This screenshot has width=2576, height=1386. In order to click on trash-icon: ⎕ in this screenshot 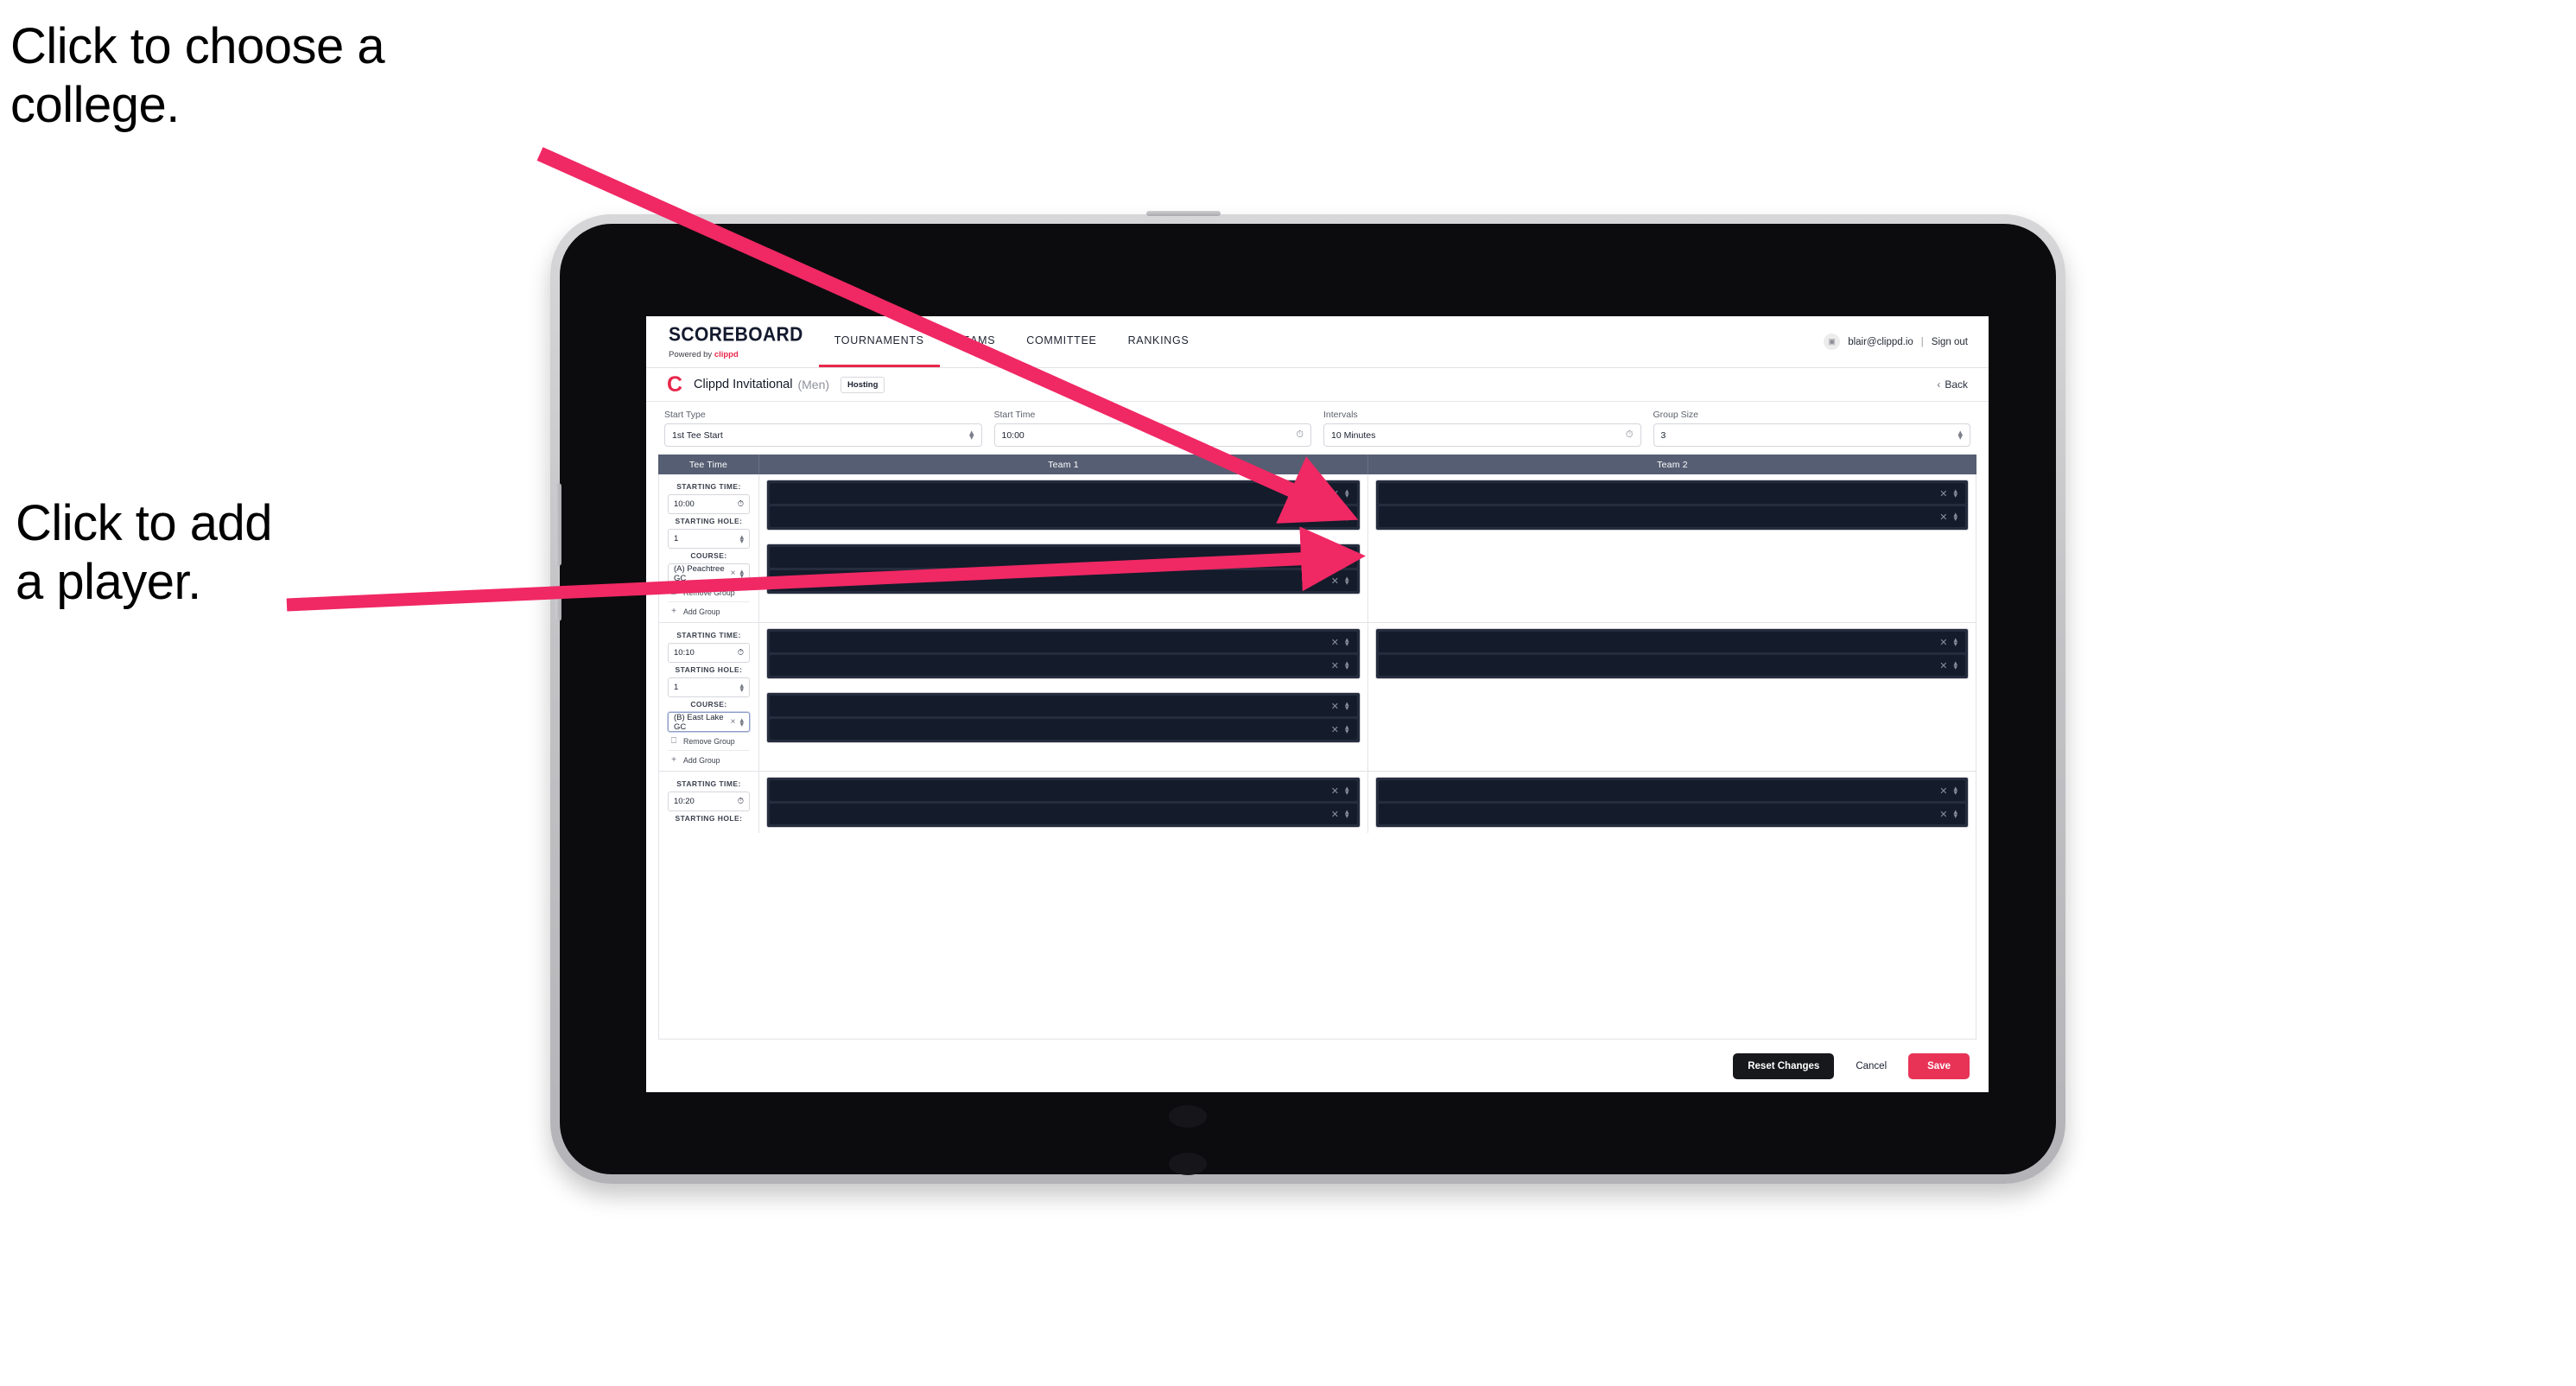, I will do `click(673, 741)`.